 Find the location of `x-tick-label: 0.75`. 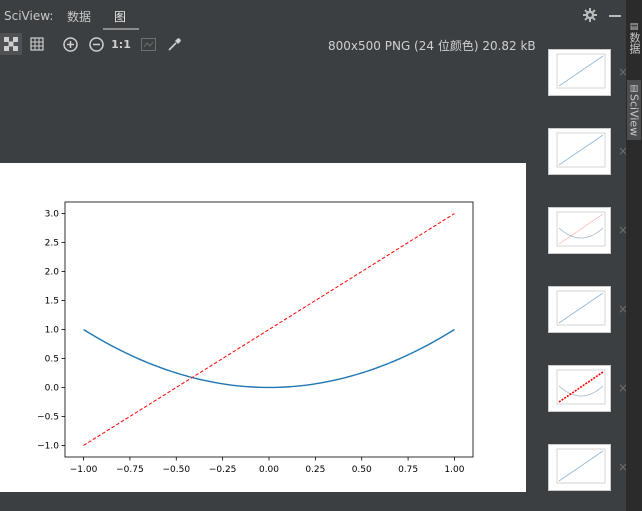

x-tick-label: 0.75 is located at coordinates (408, 470).